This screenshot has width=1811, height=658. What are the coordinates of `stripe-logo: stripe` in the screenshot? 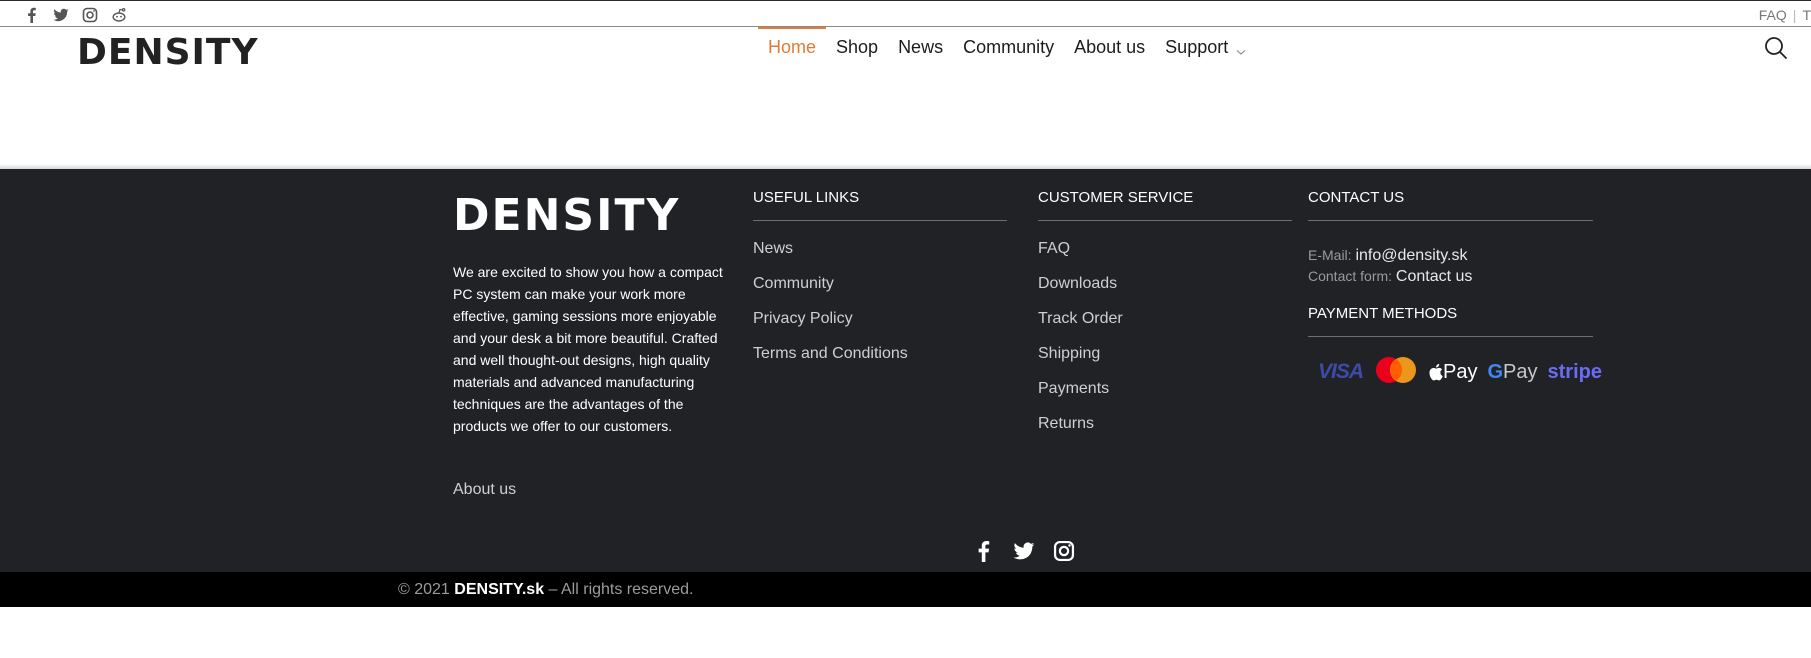 It's located at (1574, 371).